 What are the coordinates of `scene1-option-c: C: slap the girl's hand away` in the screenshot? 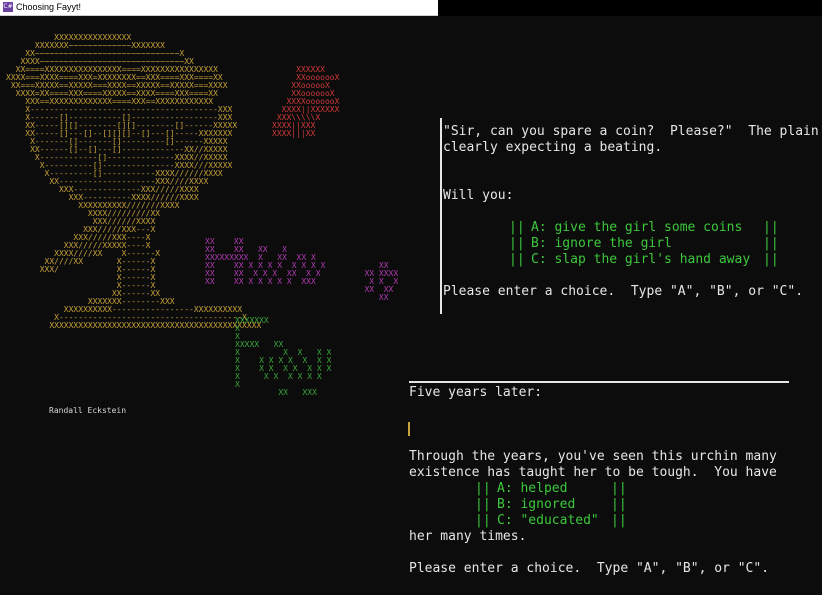 It's located at (640, 260).